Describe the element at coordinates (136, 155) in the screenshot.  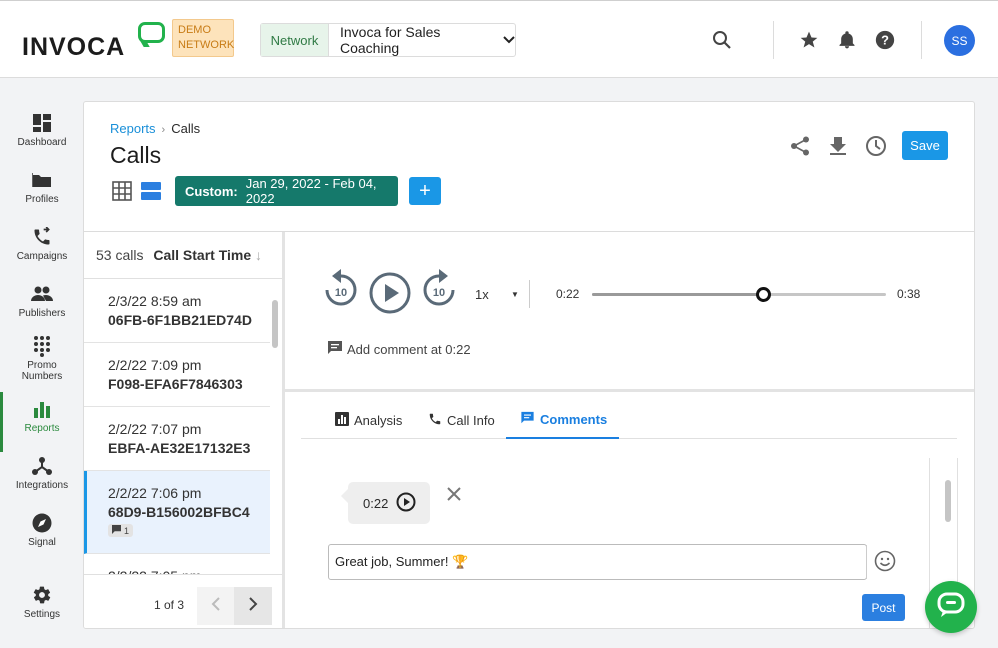
I see `page-title: Calls` at that location.